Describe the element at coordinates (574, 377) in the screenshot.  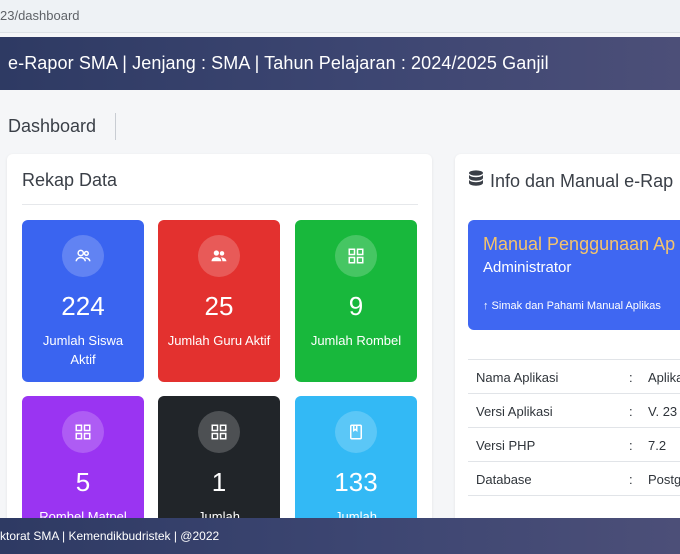
I see `table-row: Nama Aplikasi : Aplika` at that location.